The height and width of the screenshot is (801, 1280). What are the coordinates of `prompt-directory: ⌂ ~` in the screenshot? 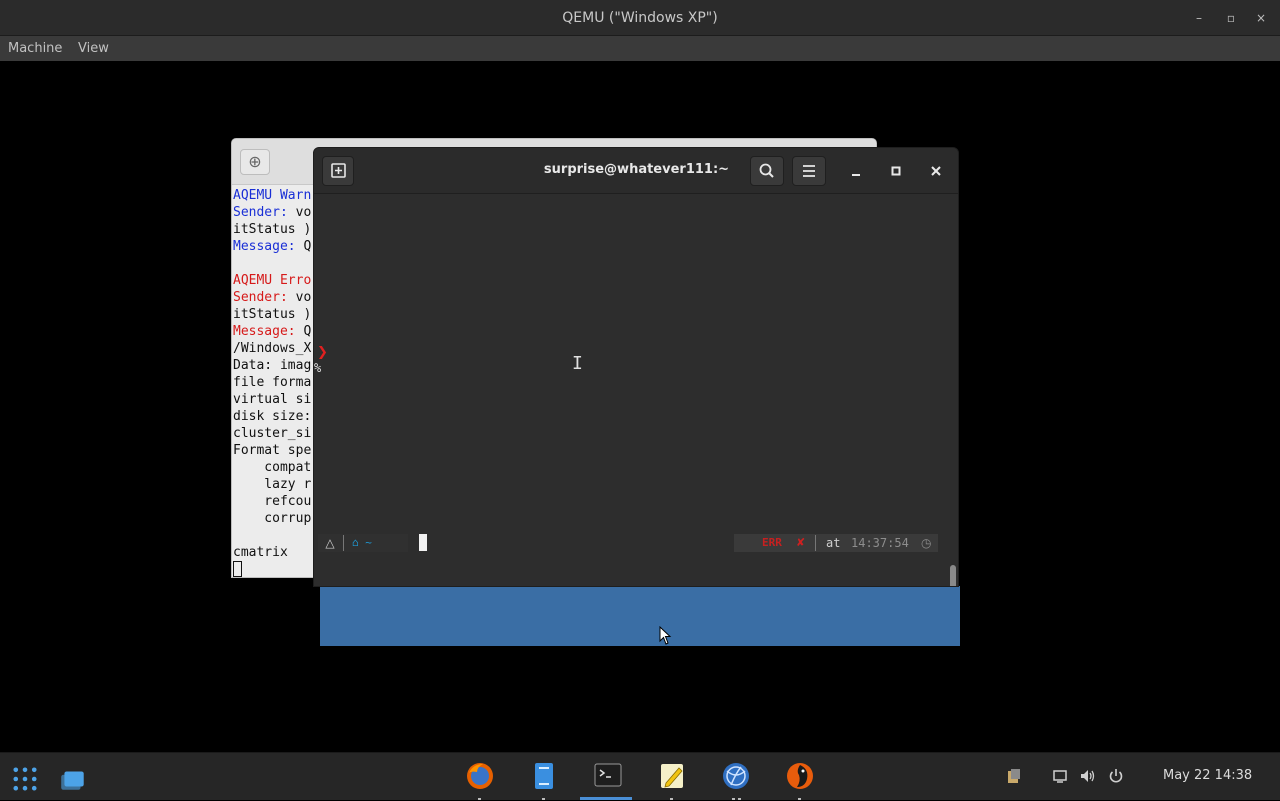 It's located at (362, 542).